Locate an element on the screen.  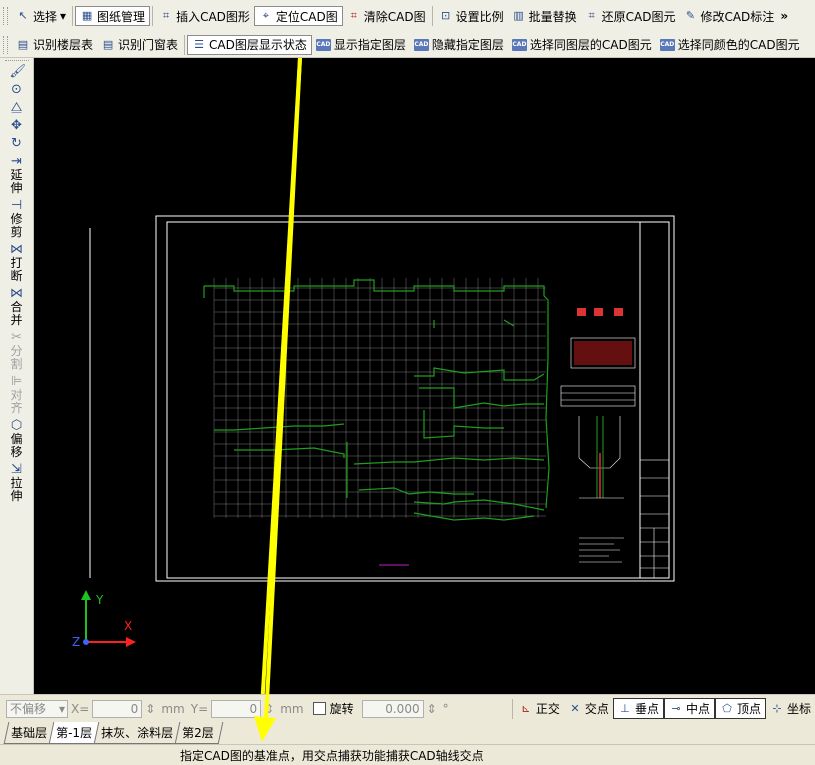
merge-icon: ⋈ is located at coordinates (16, 293).